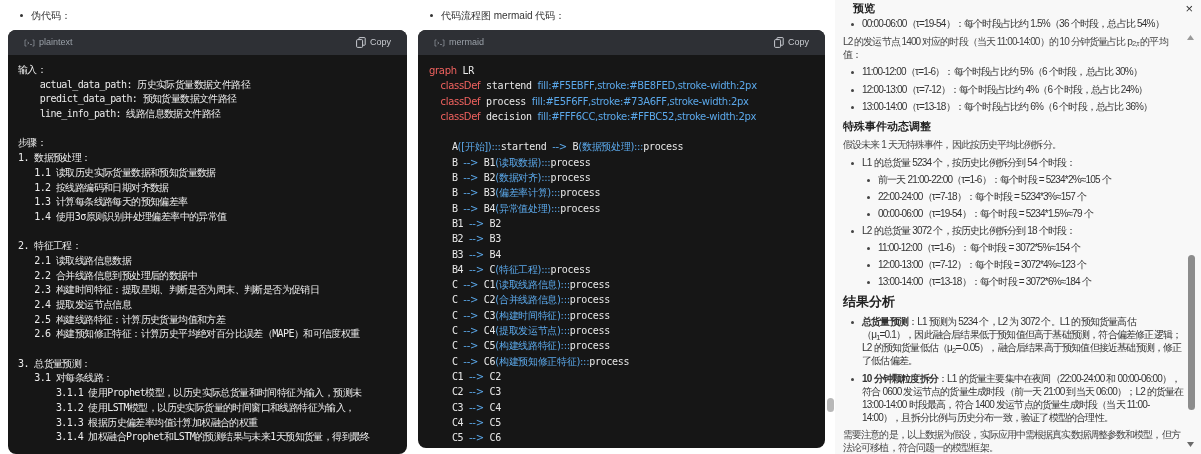 The image size is (1201, 454). What do you see at coordinates (50, 246) in the screenshot?
I see `code-line: 2. 特征工程：` at bounding box center [50, 246].